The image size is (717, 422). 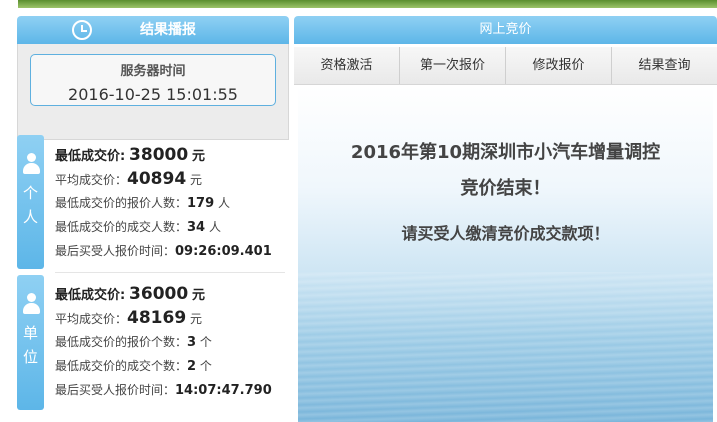 I want to click on winners-unit: 个, so click(x=205, y=366).